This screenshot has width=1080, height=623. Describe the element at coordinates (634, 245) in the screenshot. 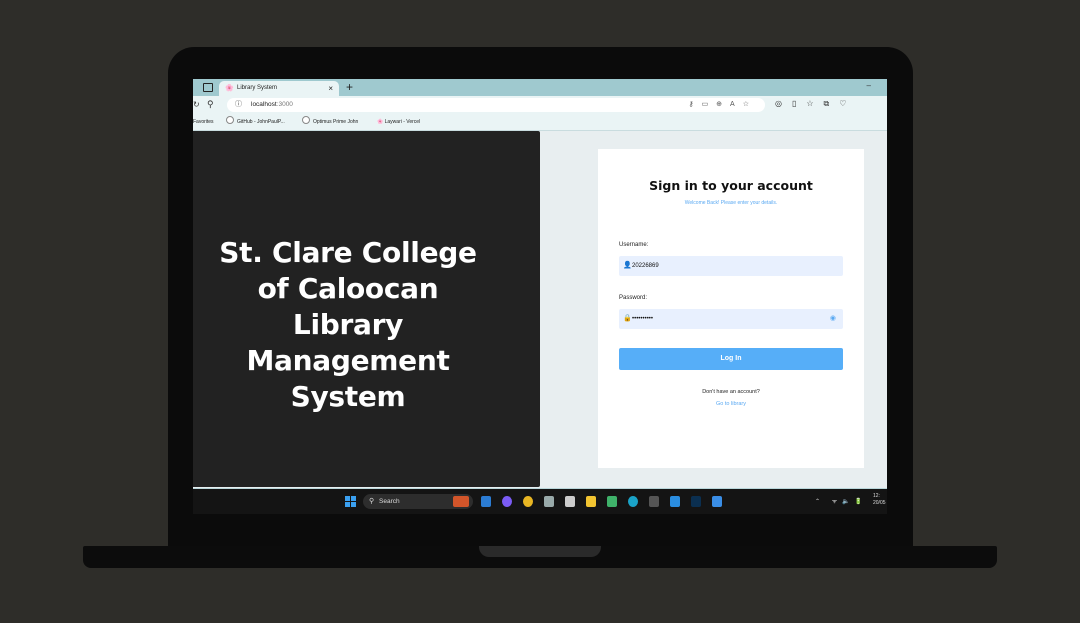

I see `username-label: Username:` at that location.